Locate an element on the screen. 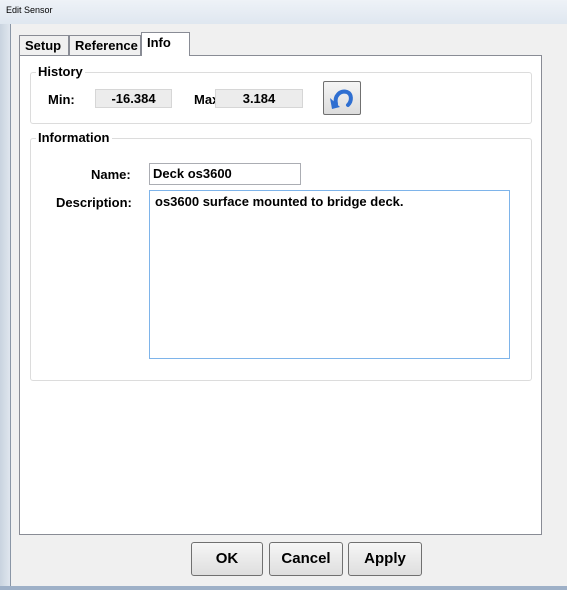  information-group-label: Information is located at coordinates (74, 137).